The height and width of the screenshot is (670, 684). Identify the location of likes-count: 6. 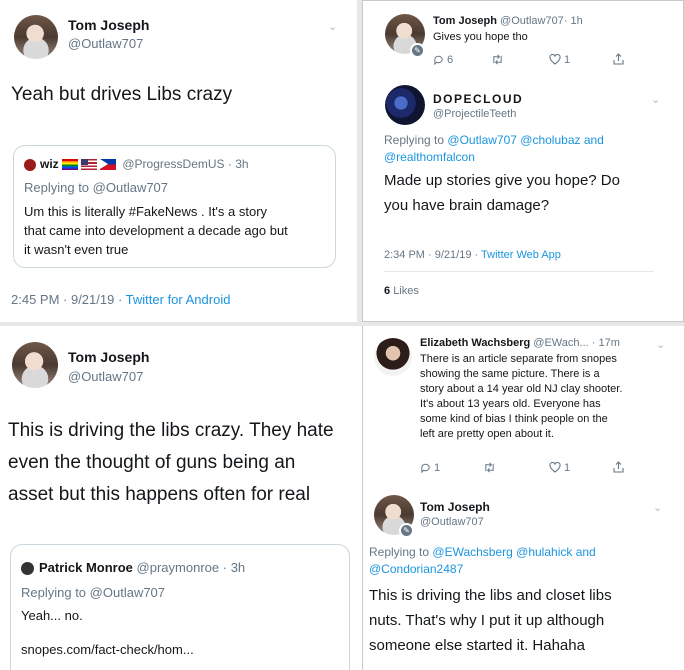
(387, 291).